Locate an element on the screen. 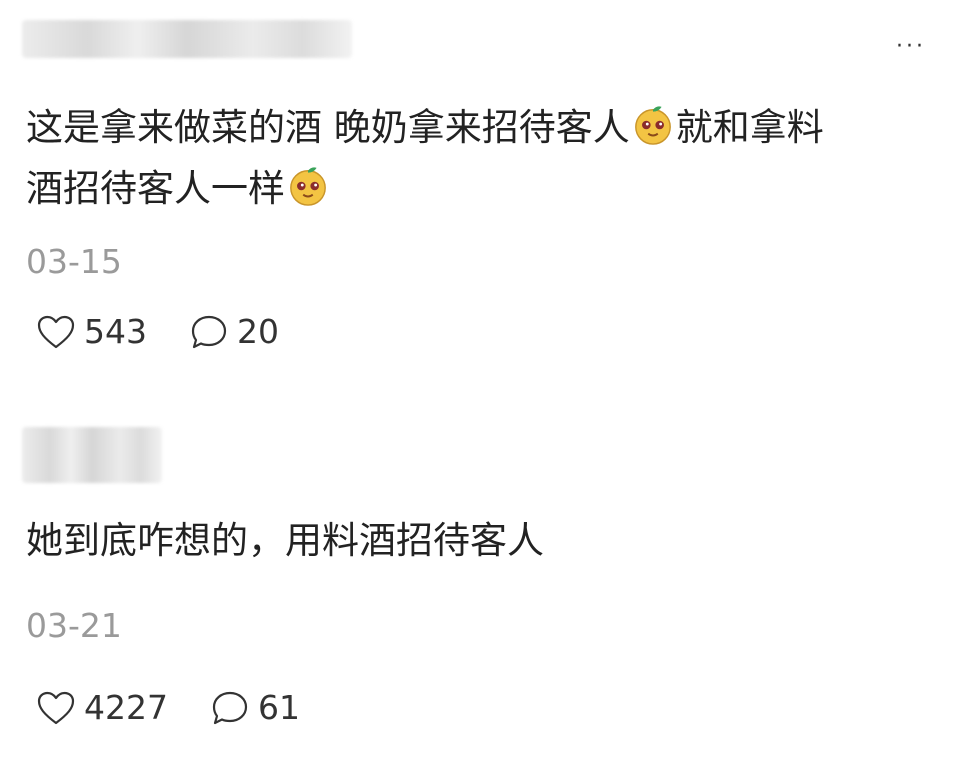  reply-button: 61 is located at coordinates (255, 707).